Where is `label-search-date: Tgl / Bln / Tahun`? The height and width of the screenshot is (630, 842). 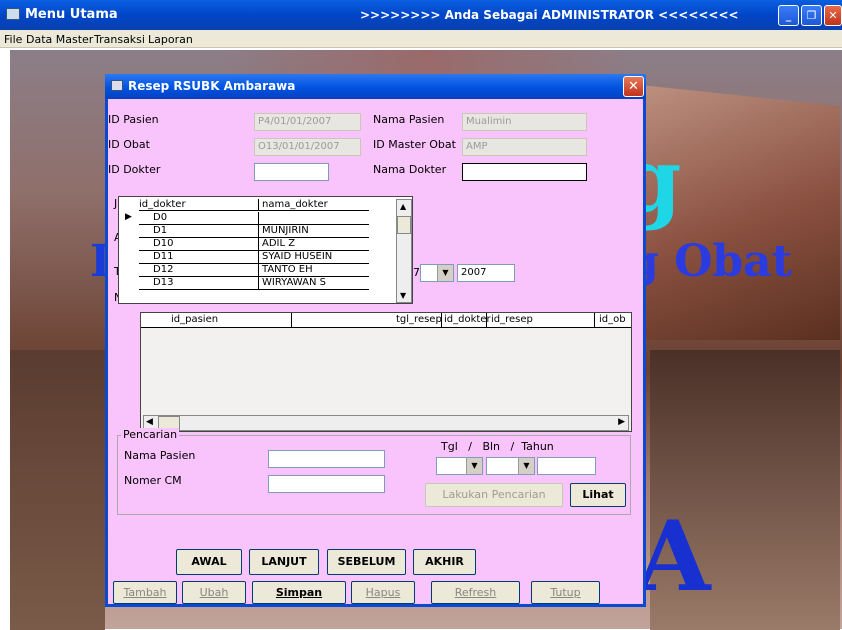 label-search-date: Tgl / Bln / Tahun is located at coordinates (497, 446).